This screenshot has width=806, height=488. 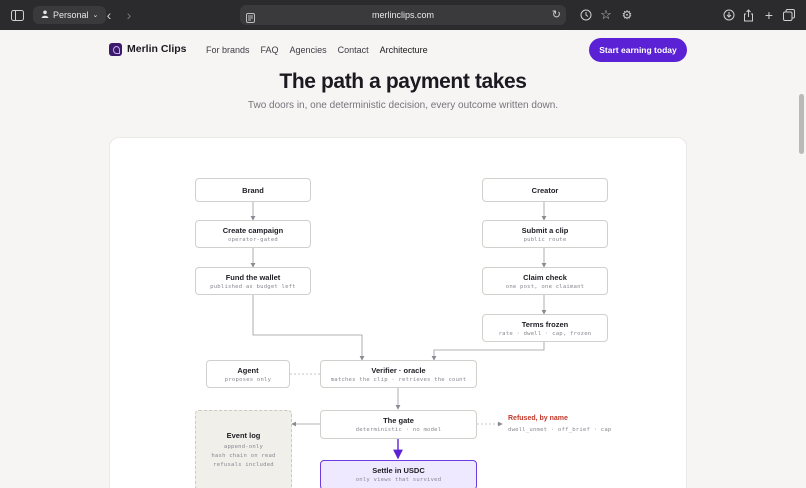 I want to click on node-refused-sub: dwell_unmet · off_brief · cap, so click(x=560, y=430).